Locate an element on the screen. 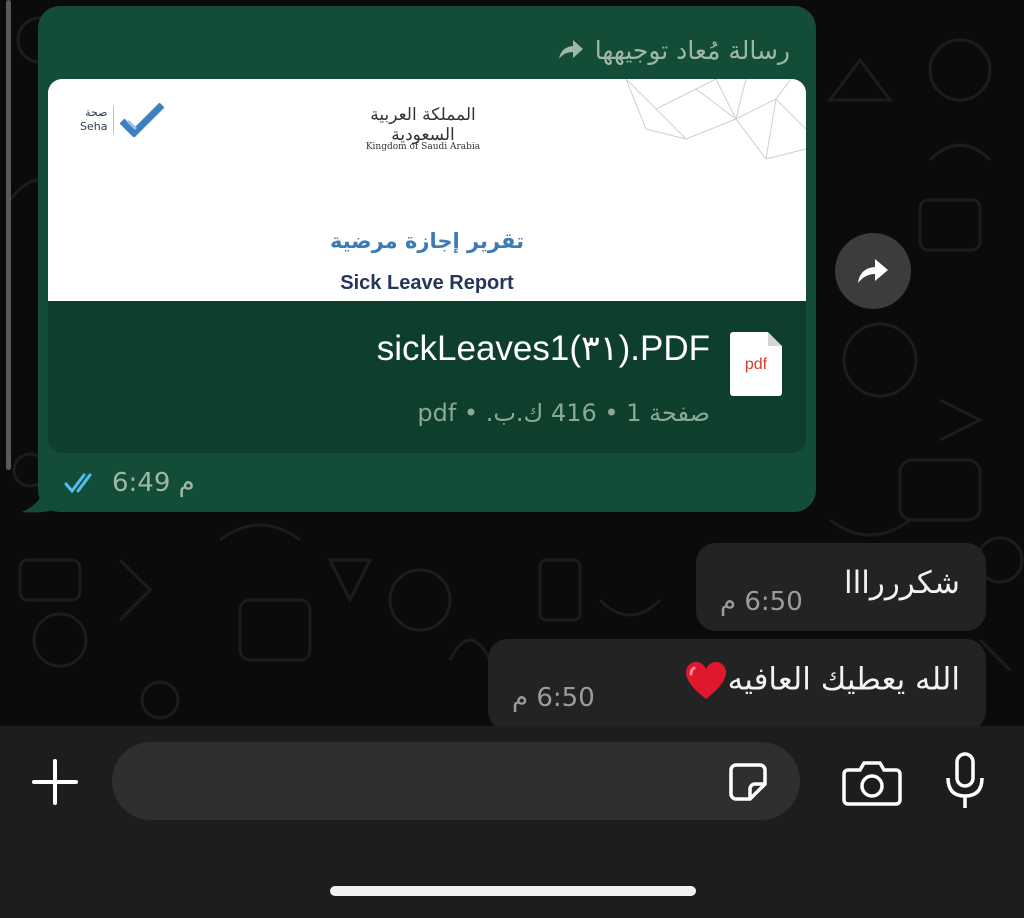 The height and width of the screenshot is (918, 1024). seha-check-icon is located at coordinates (142, 120).